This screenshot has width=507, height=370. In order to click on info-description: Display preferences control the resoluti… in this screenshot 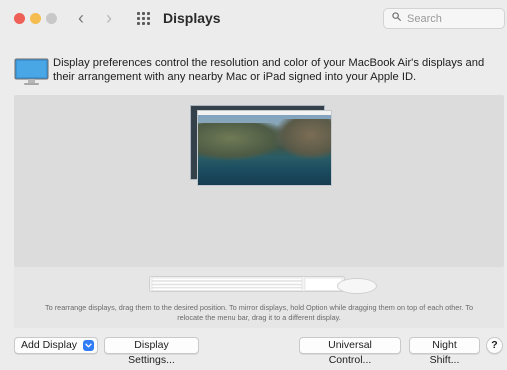, I will do `click(269, 70)`.